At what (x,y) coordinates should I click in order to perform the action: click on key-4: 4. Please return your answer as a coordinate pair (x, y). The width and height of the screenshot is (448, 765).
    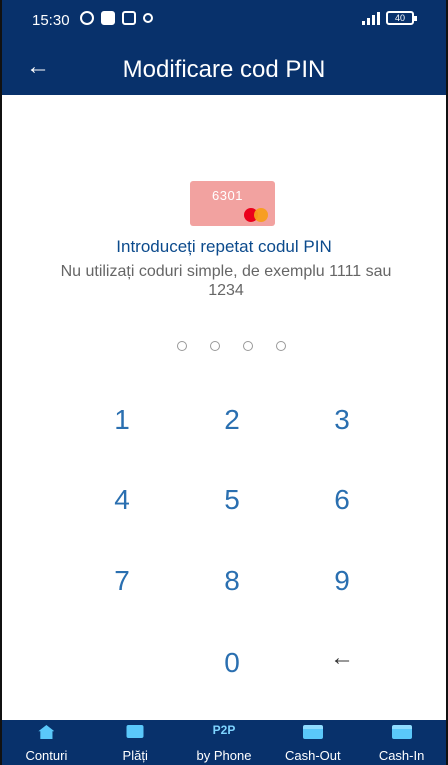
    Looking at the image, I should click on (122, 500).